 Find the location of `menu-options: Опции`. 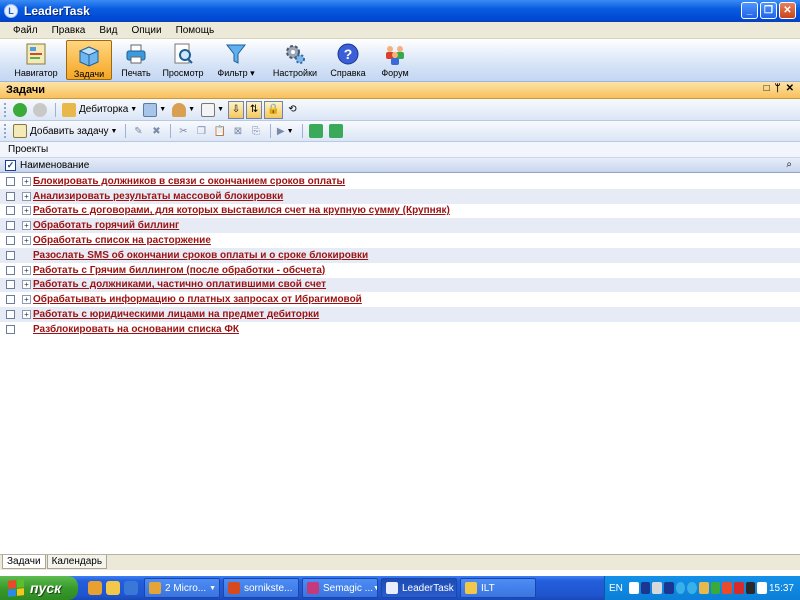

menu-options: Опции is located at coordinates (146, 30).